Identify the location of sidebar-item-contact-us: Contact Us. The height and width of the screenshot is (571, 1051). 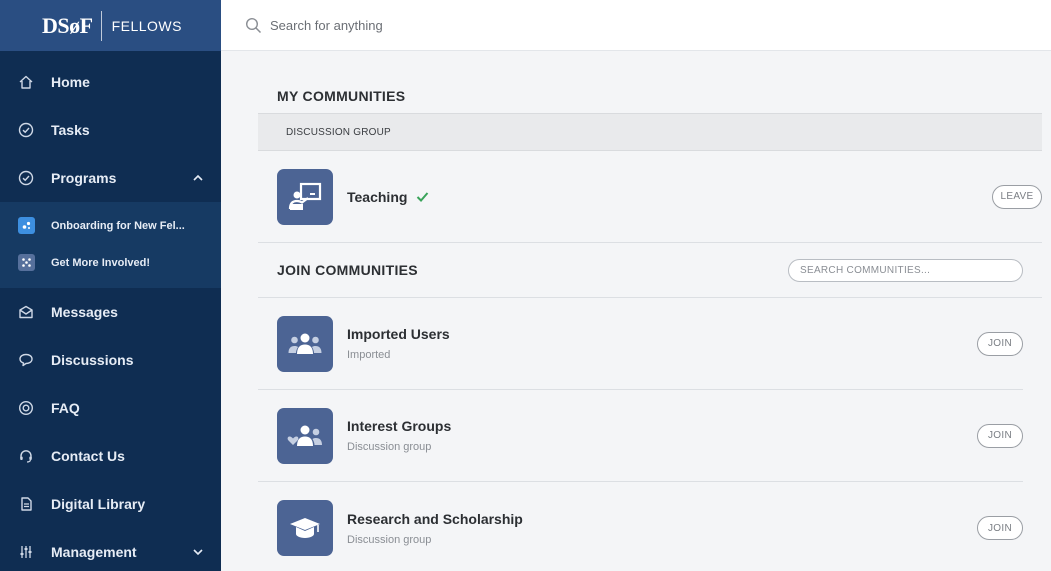
(110, 456).